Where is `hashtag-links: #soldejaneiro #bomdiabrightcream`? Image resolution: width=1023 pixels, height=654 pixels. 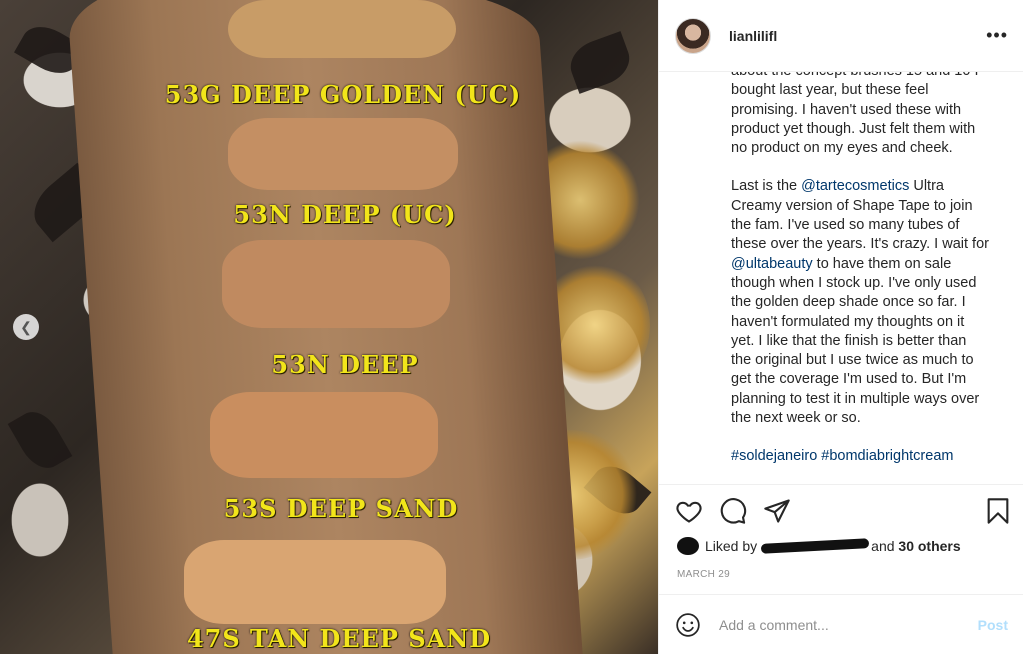 hashtag-links: #soldejaneiro #bomdiabrightcream is located at coordinates (860, 456).